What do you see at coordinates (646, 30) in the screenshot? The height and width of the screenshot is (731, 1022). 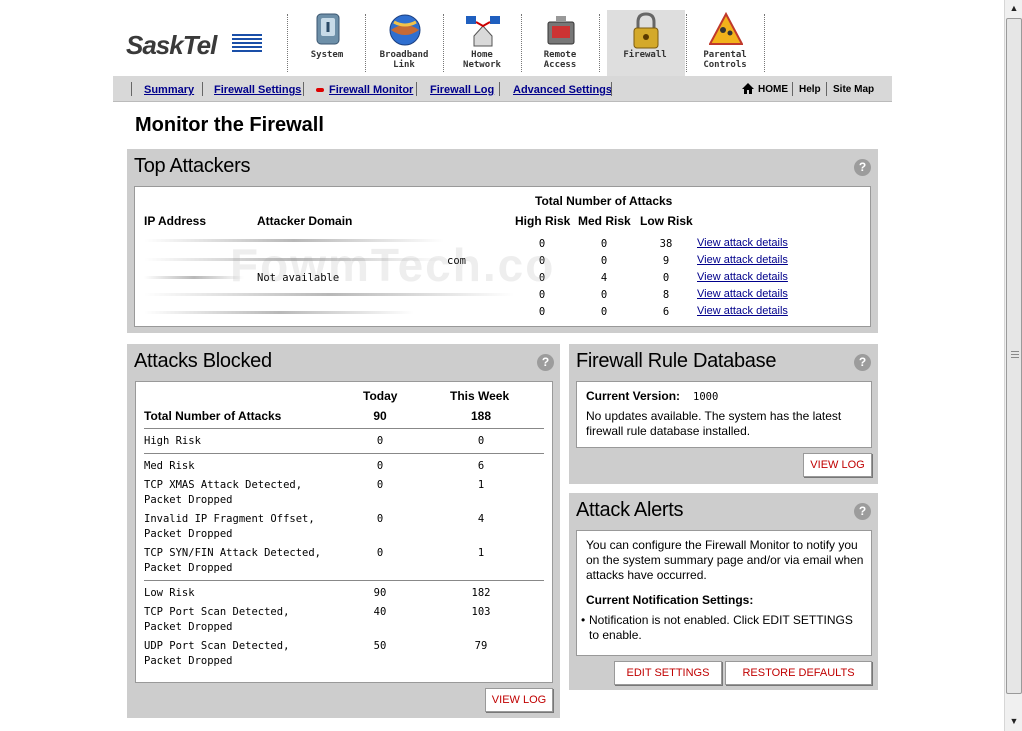 I see `lock-icon` at bounding box center [646, 30].